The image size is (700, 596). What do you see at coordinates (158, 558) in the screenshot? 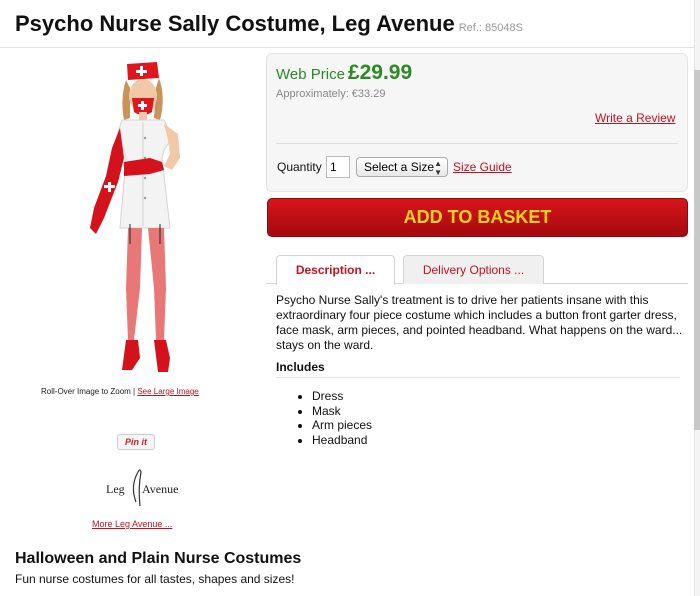
I see `related-section-title: Halloween and Plain Nurse Costumes` at bounding box center [158, 558].